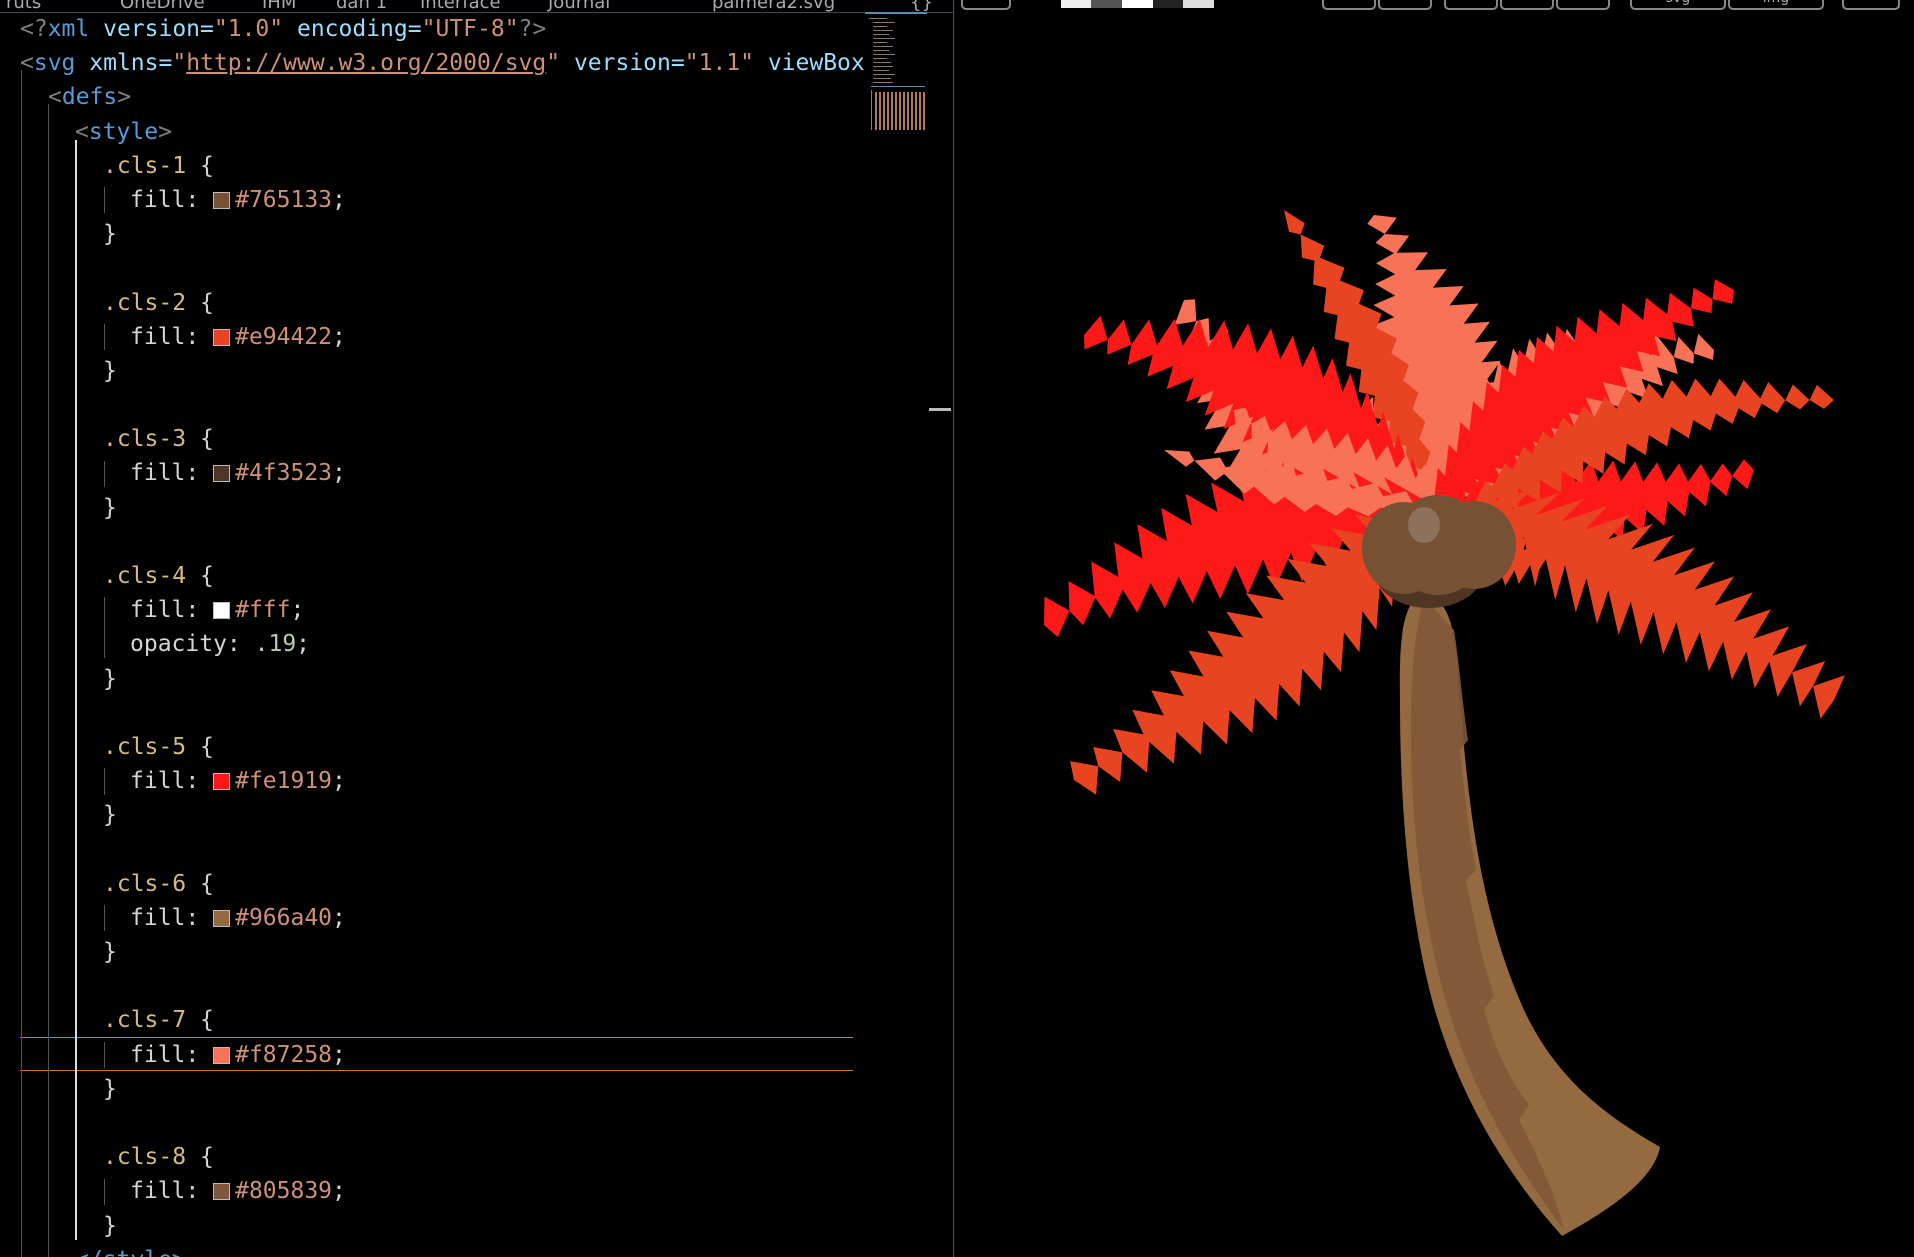 Image resolution: width=1914 pixels, height=1257 pixels. Describe the element at coordinates (68, 29) in the screenshot. I see `xml-name: xml` at that location.